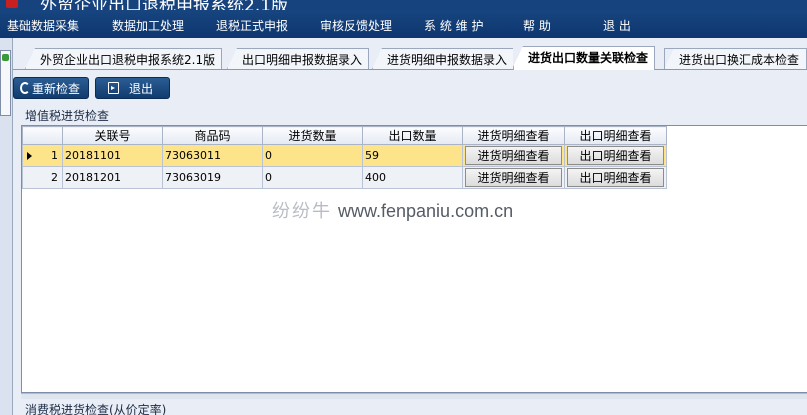  I want to click on tab-exchange-cost-check: 进货出口换汇成本检查, so click(735, 58).